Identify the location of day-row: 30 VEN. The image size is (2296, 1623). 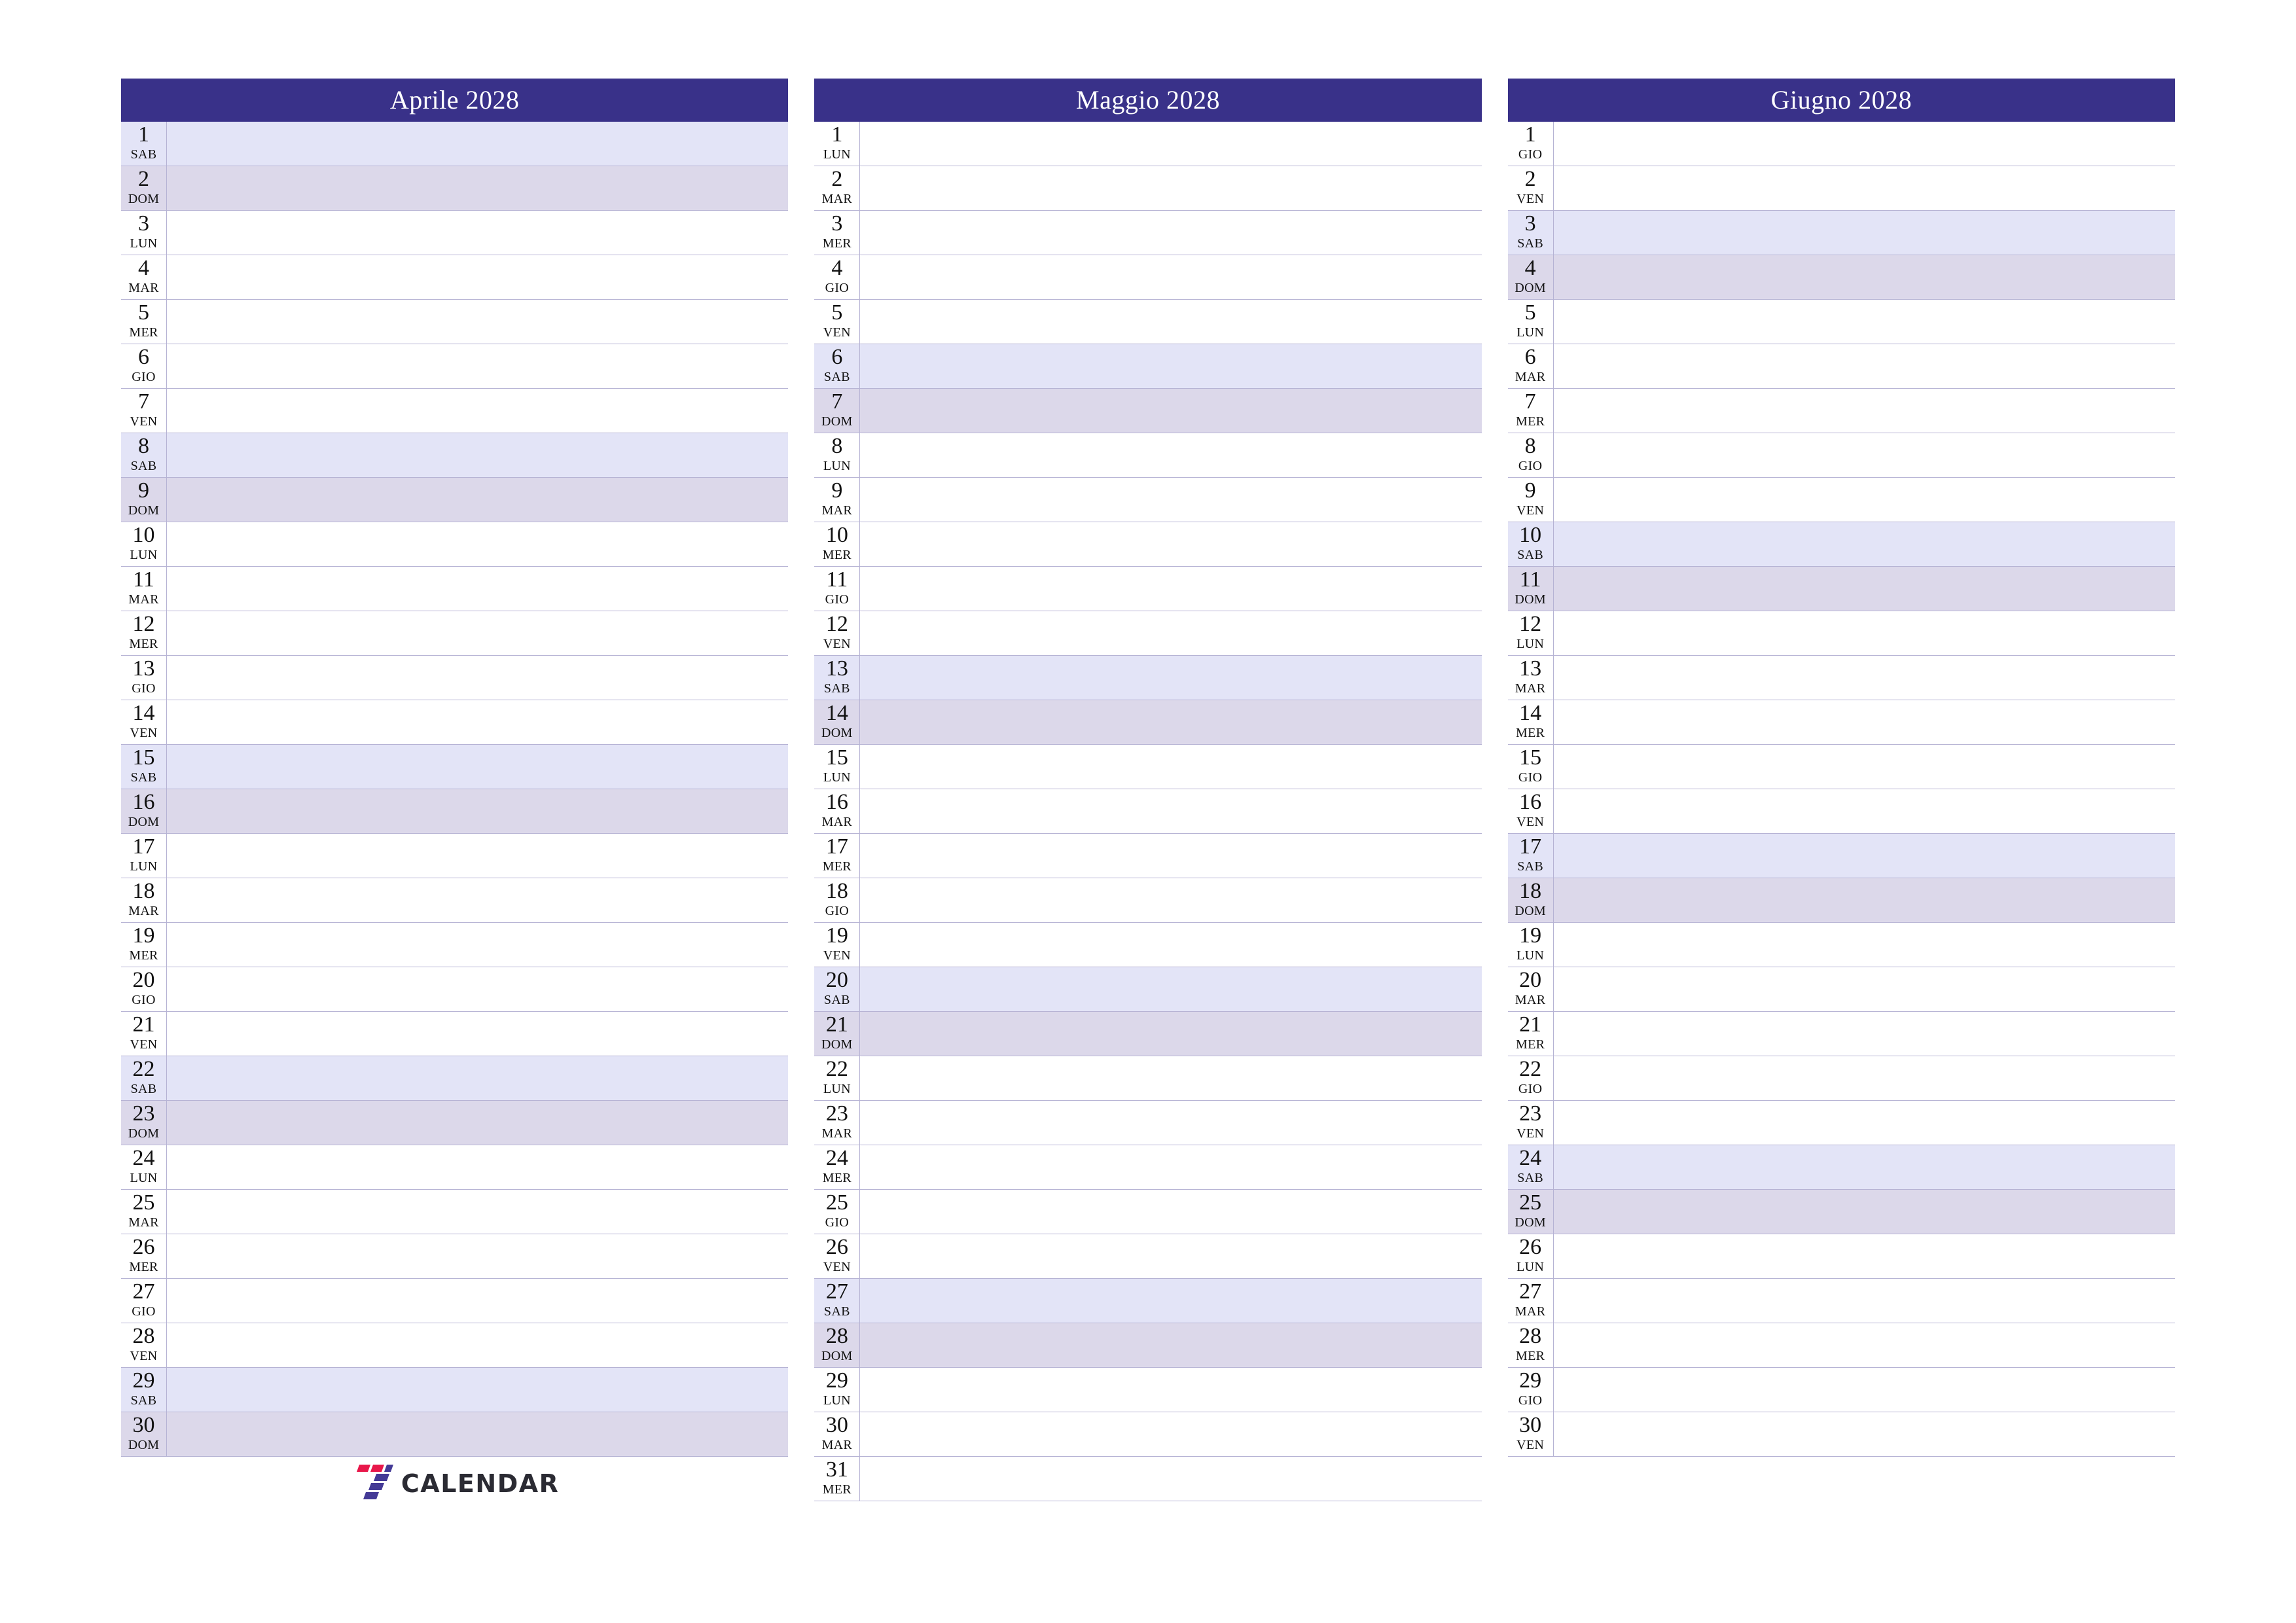
(1841, 1434).